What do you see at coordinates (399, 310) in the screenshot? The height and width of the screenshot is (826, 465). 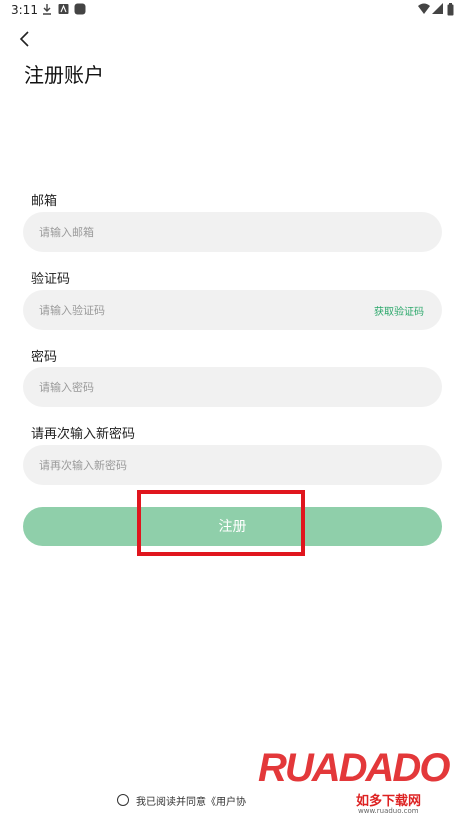 I see `get-code-button: 获取验证码` at bounding box center [399, 310].